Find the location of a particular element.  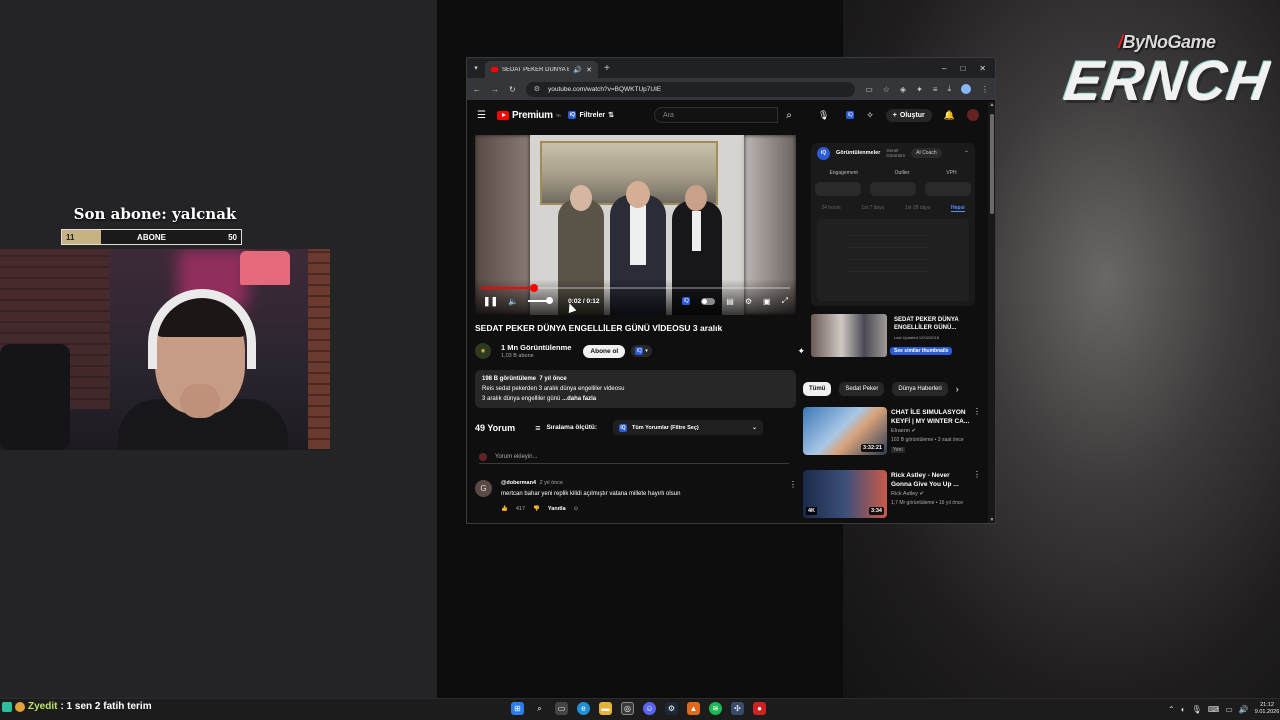

tray-chevron-icon: ⌃ is located at coordinates (1171, 709).